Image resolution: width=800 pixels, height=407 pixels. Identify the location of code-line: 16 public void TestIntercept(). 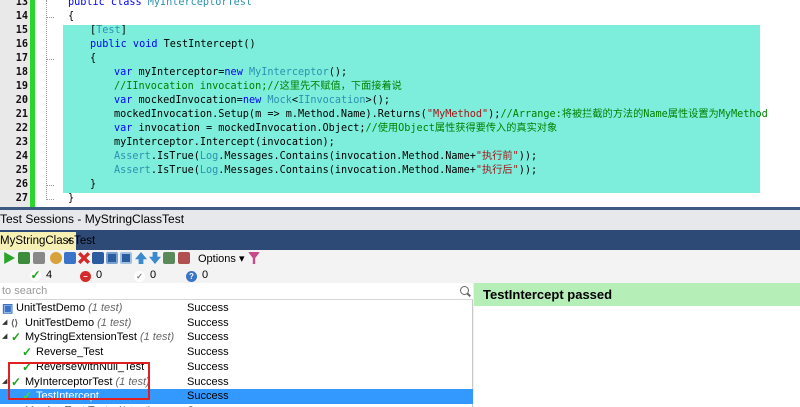
(400, 45).